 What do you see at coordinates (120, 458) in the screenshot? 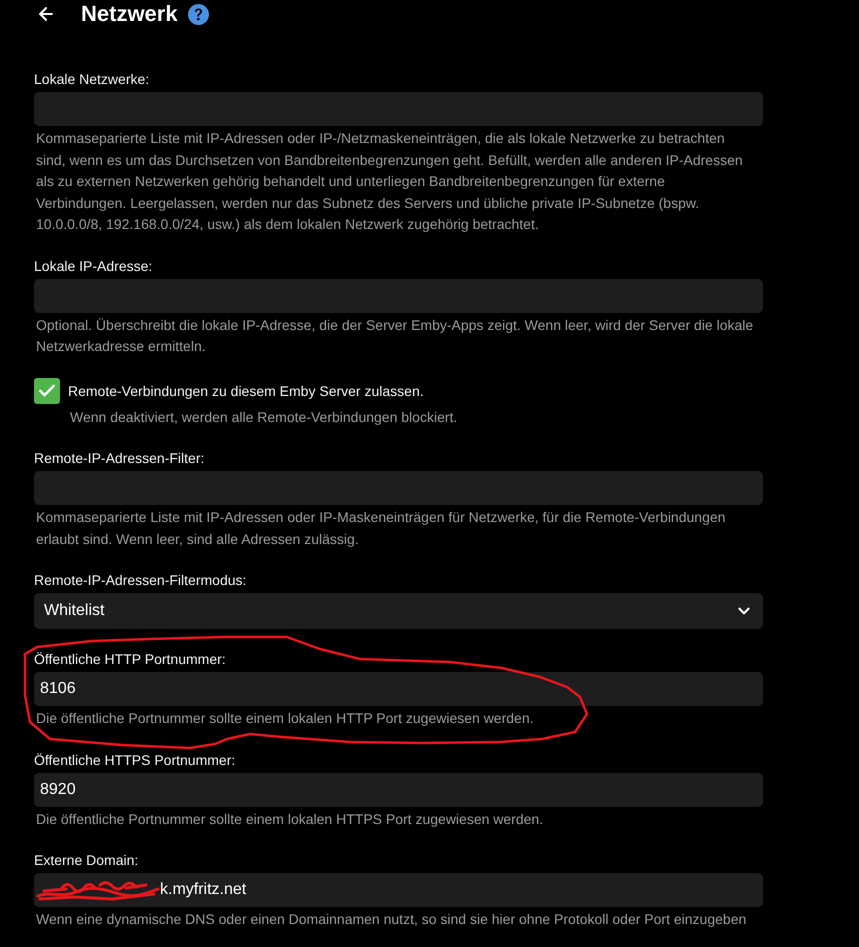
I see `field-label: Remote-IP-Adressen-Filter:` at bounding box center [120, 458].